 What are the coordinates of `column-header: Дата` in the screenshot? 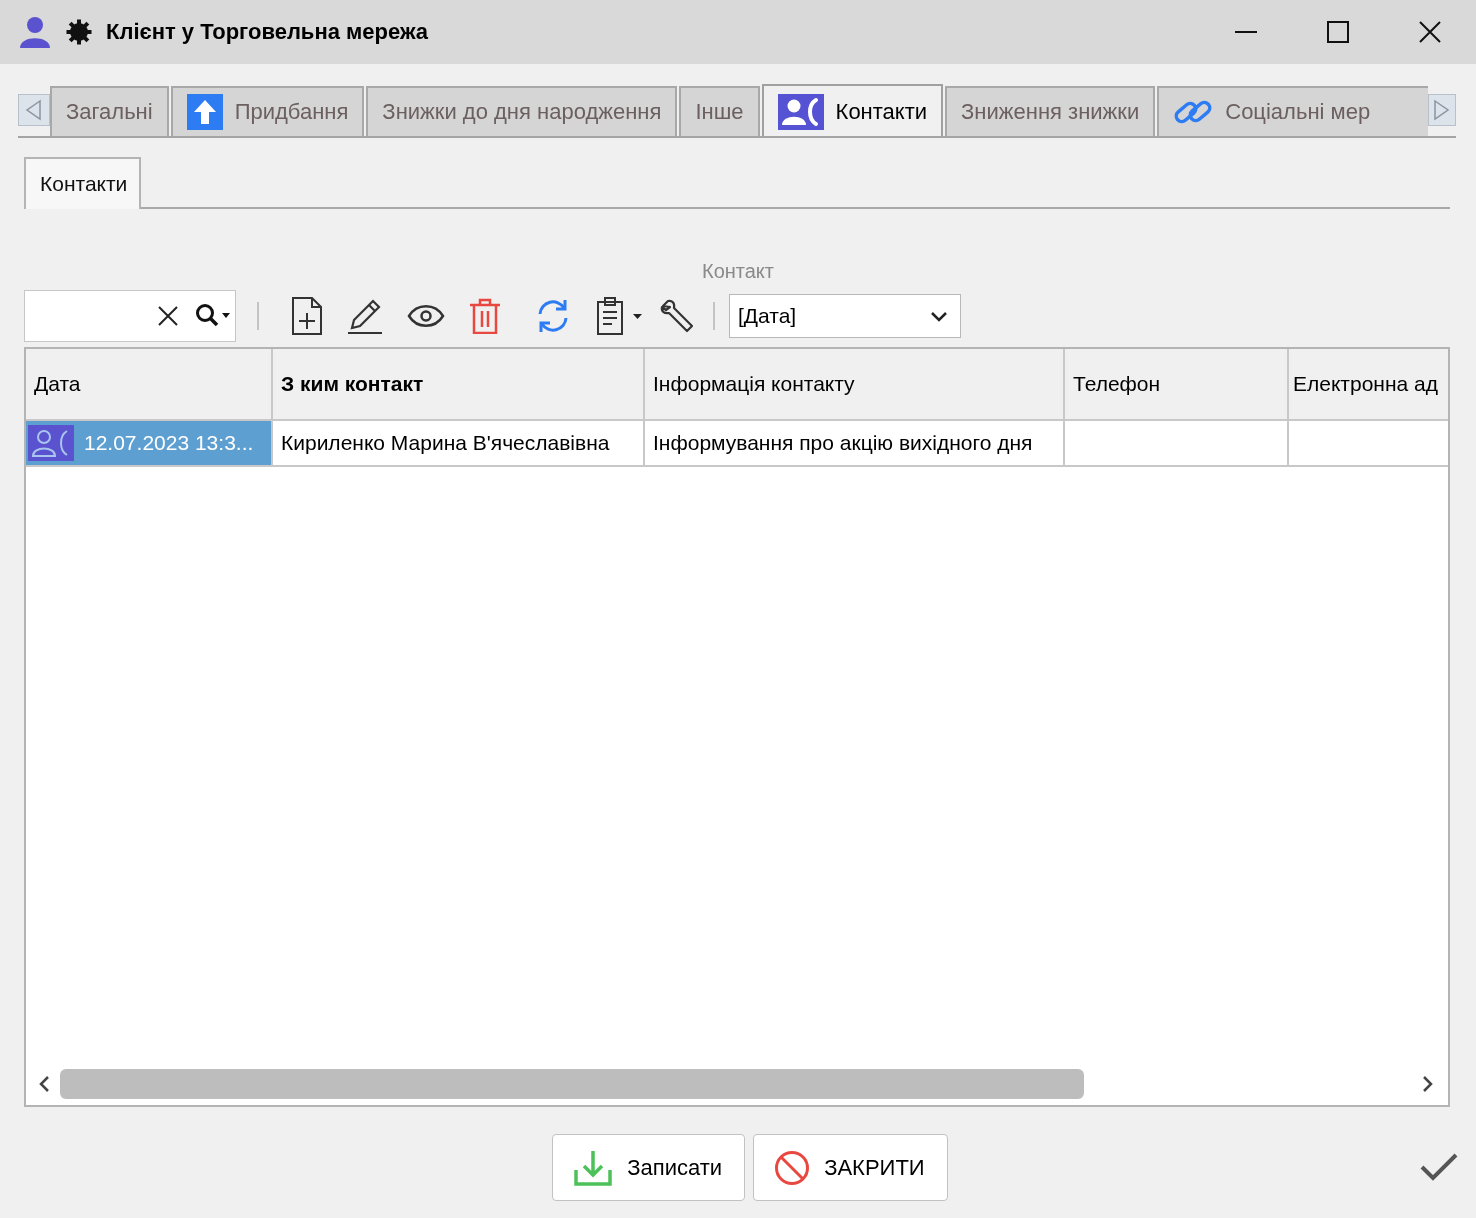 It's located at (149, 385).